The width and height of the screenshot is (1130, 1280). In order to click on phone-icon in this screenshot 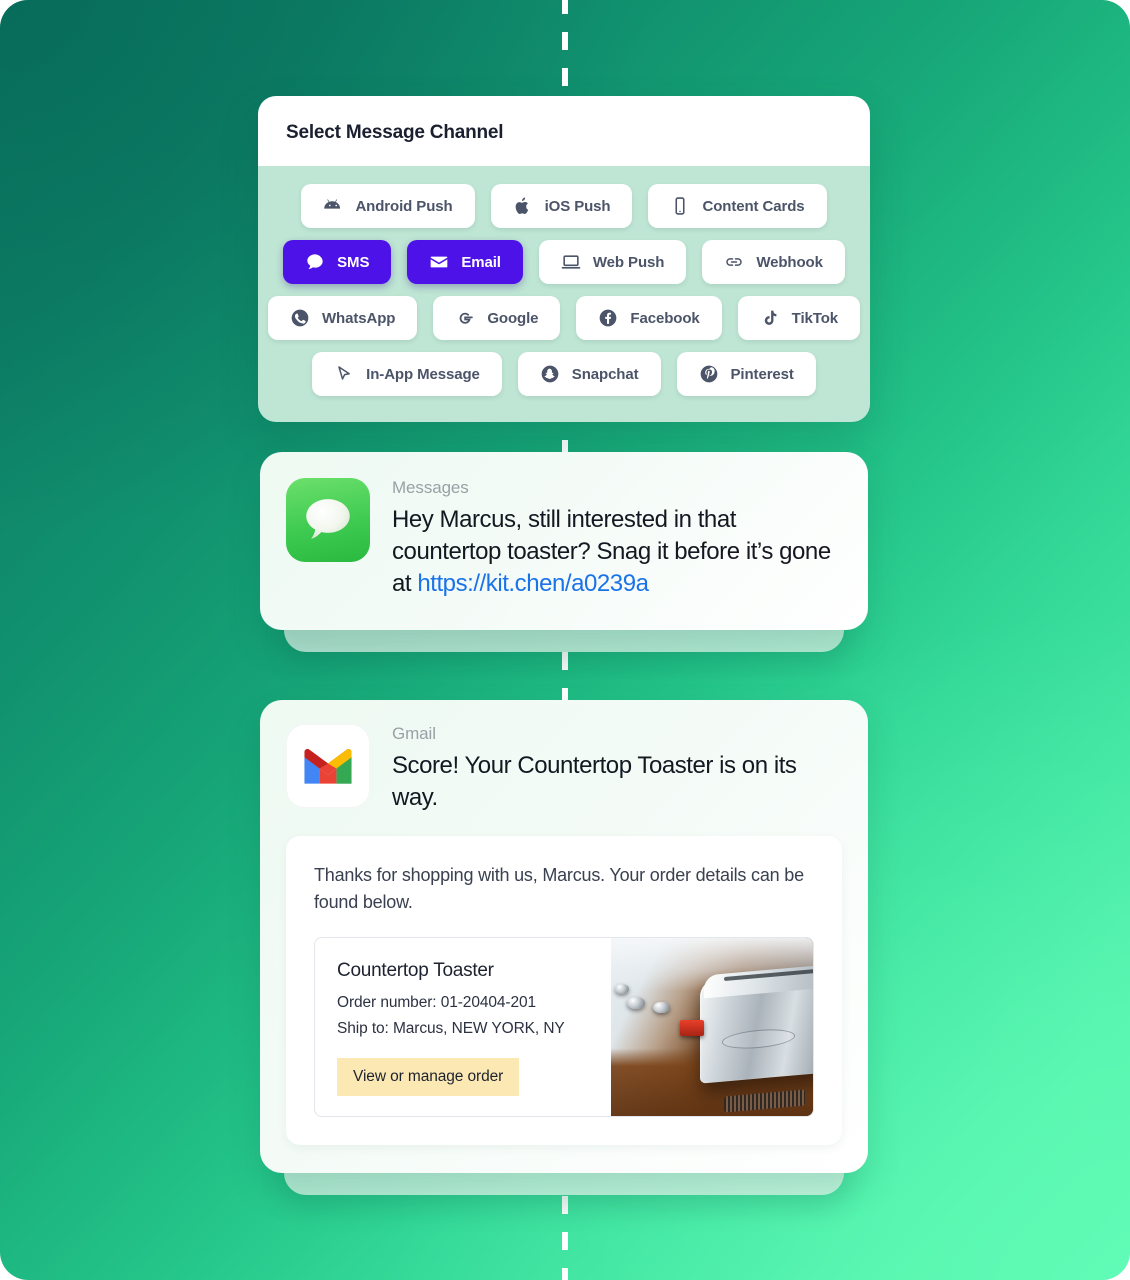, I will do `click(680, 206)`.